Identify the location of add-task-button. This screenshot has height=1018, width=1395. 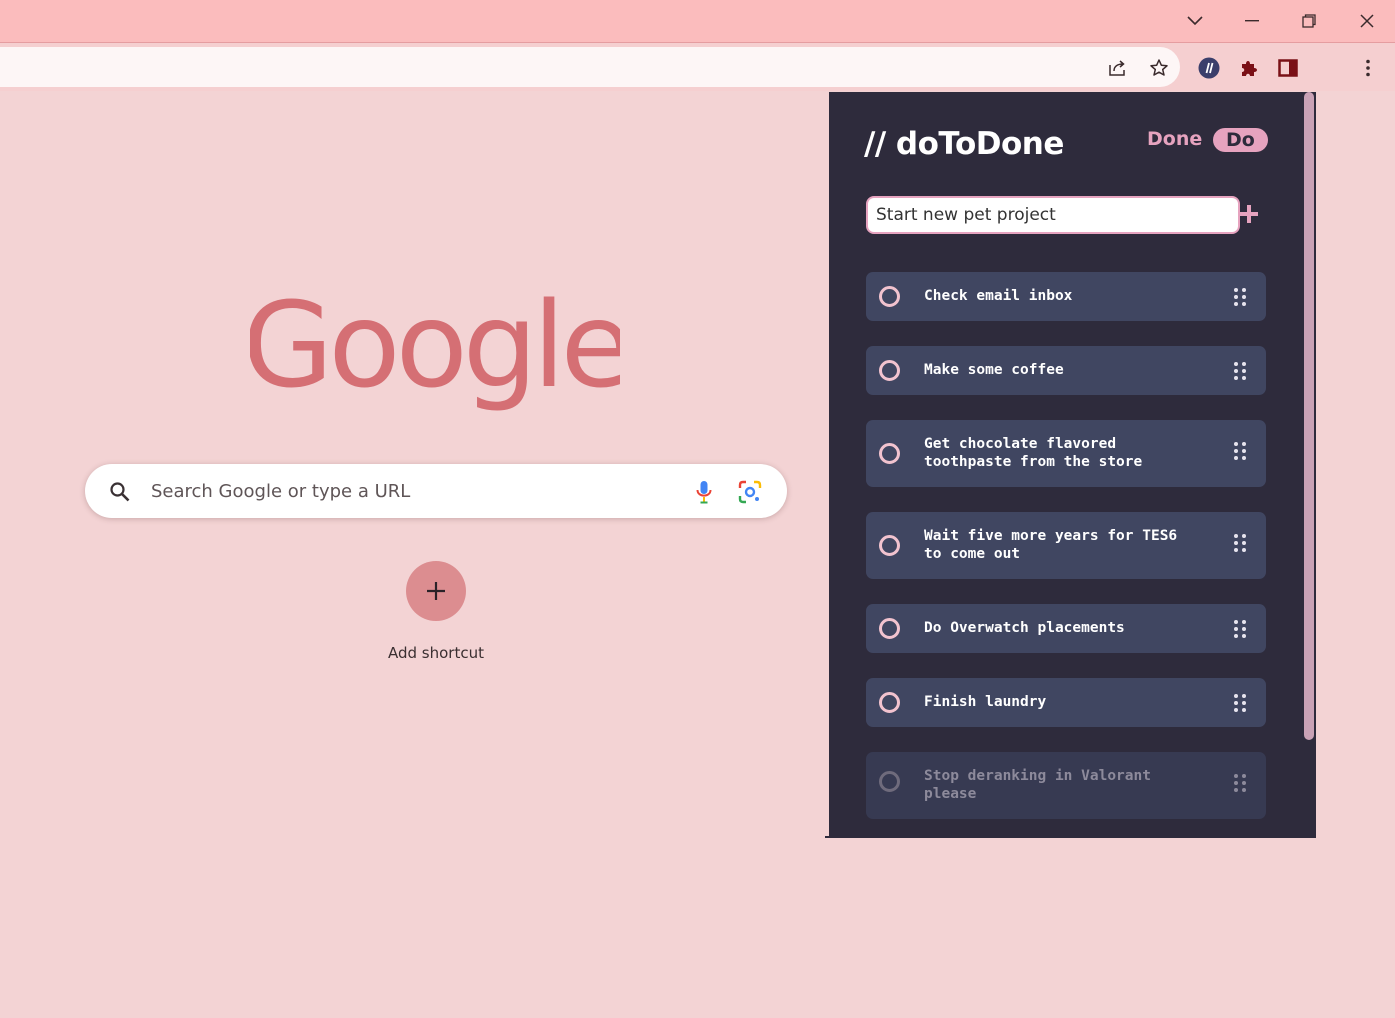
(1249, 214).